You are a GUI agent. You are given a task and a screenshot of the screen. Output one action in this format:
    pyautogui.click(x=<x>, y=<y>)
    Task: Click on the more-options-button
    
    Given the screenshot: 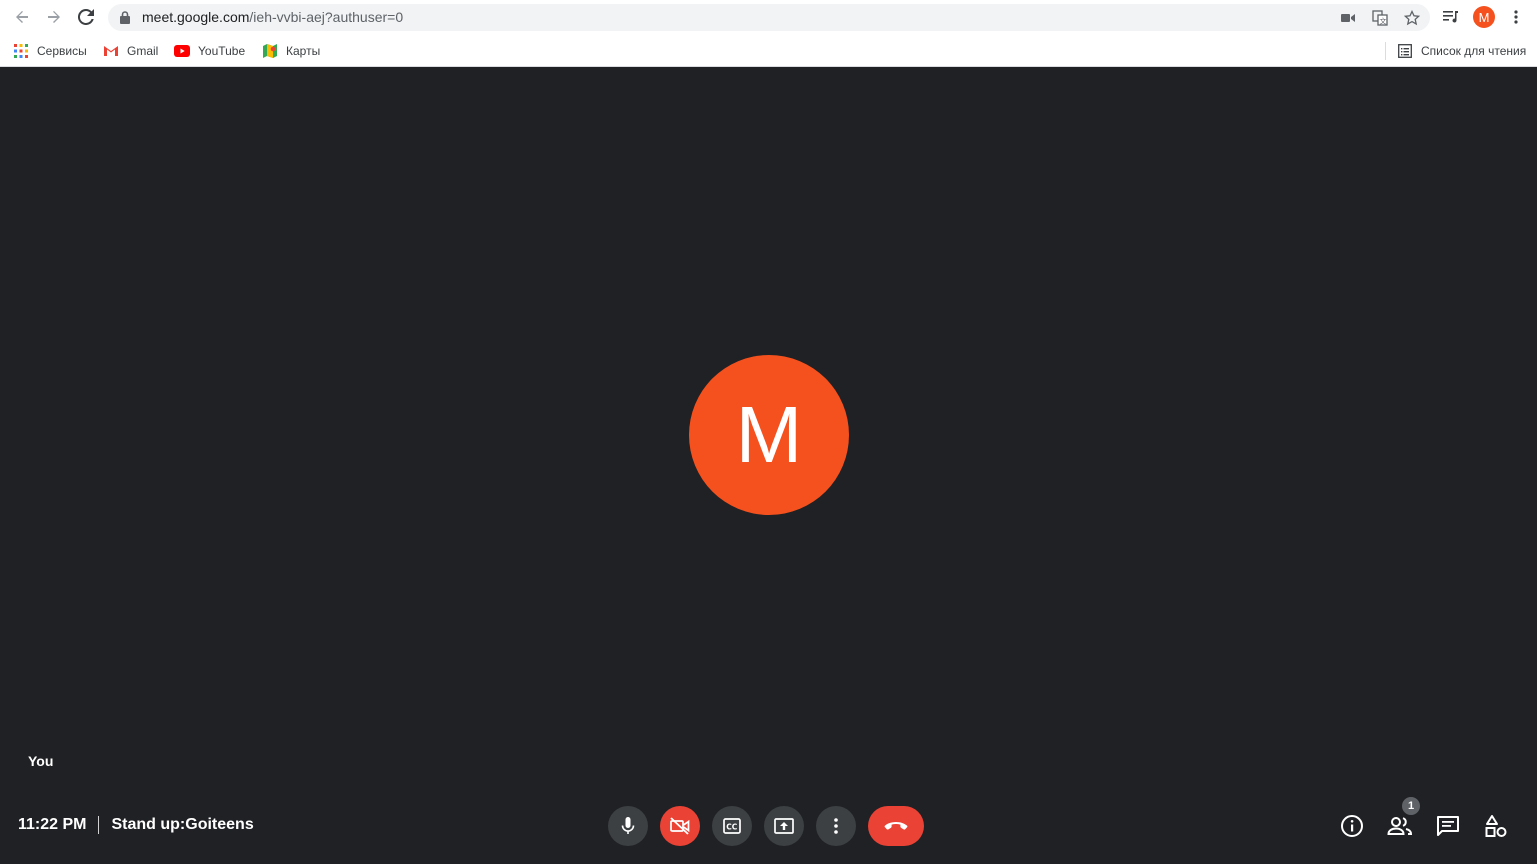 What is the action you would take?
    pyautogui.click(x=836, y=826)
    